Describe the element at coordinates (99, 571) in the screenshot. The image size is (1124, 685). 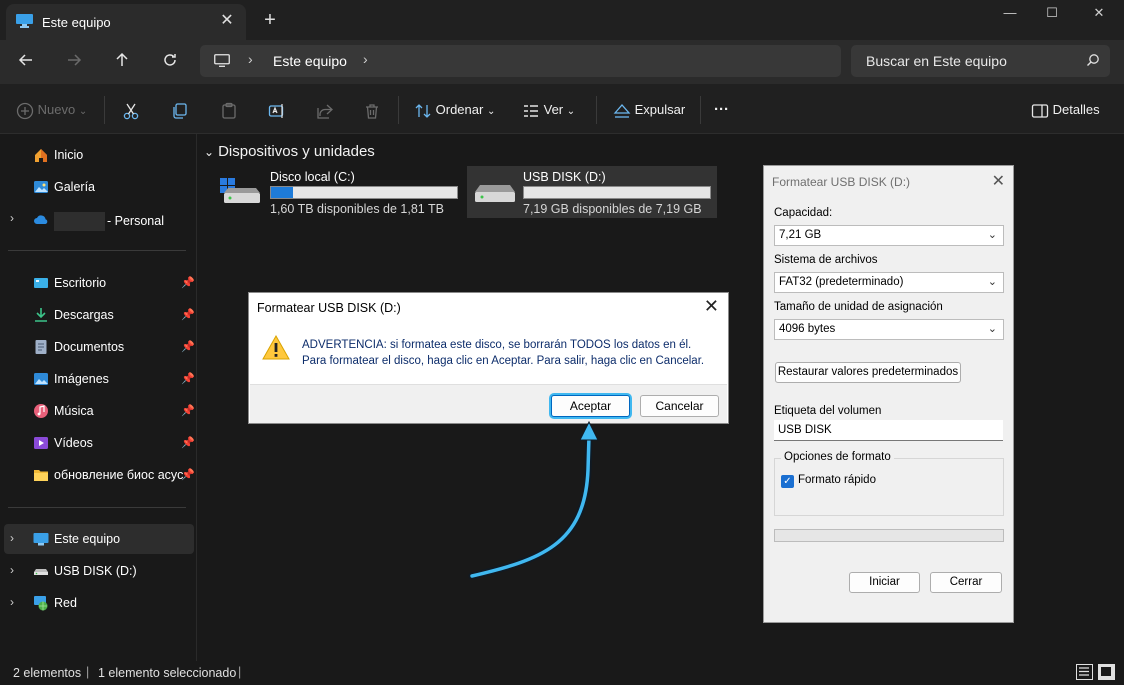
I see `sidebar-item-usb-disk: › USB DISK (D:)` at that location.